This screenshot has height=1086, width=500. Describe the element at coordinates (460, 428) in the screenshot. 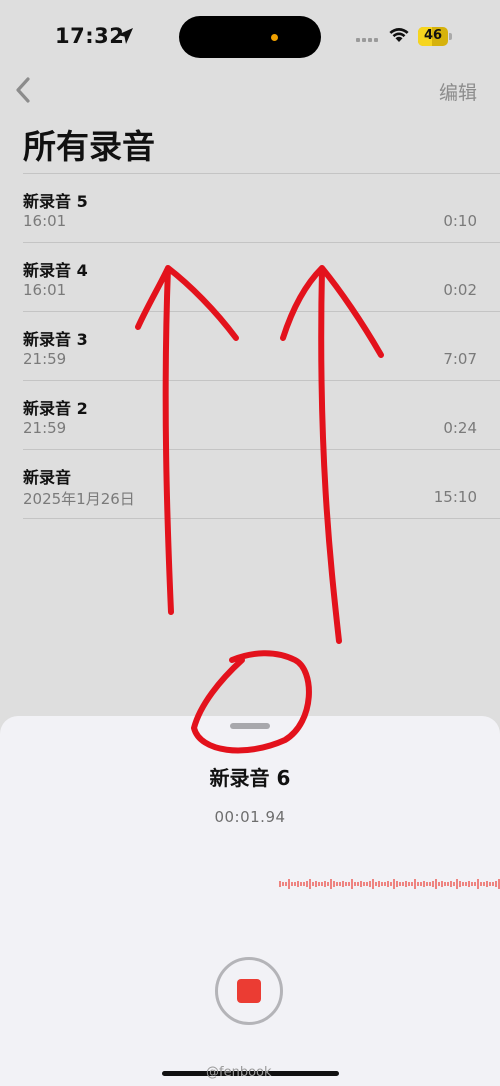

I see `recording-duration: 0:24` at that location.